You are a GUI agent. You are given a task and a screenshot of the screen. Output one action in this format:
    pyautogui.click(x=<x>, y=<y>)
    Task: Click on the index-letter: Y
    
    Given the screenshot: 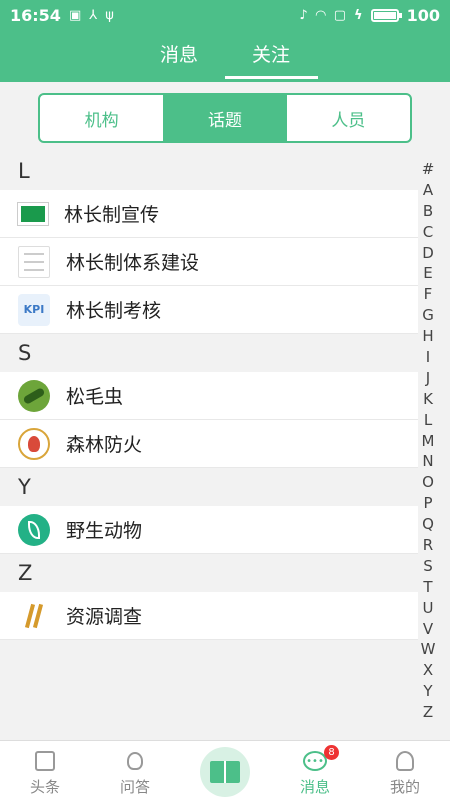 What is the action you would take?
    pyautogui.click(x=427, y=691)
    